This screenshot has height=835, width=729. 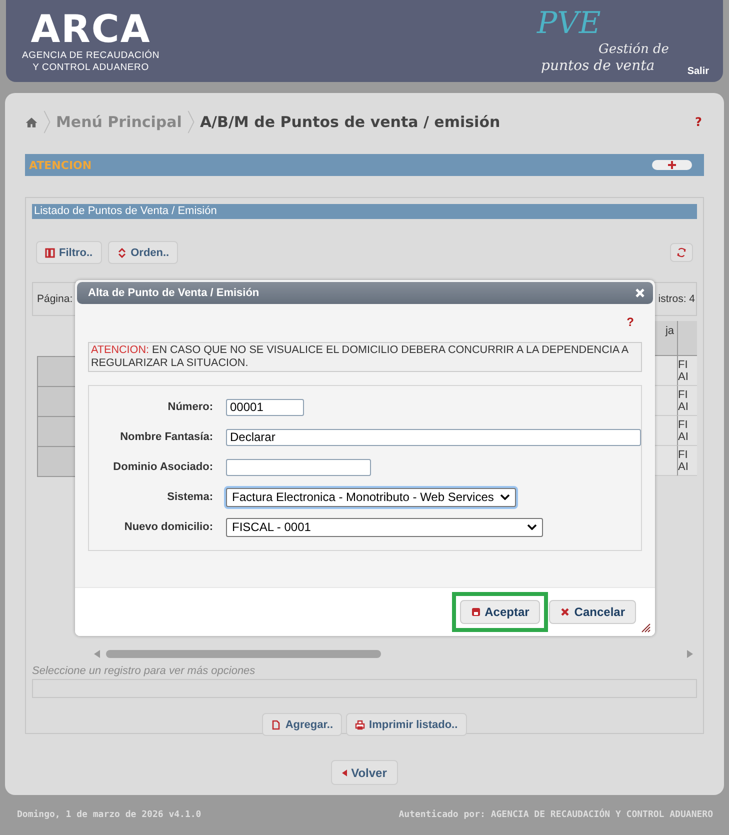 What do you see at coordinates (640, 293) in the screenshot?
I see `close-icon` at bounding box center [640, 293].